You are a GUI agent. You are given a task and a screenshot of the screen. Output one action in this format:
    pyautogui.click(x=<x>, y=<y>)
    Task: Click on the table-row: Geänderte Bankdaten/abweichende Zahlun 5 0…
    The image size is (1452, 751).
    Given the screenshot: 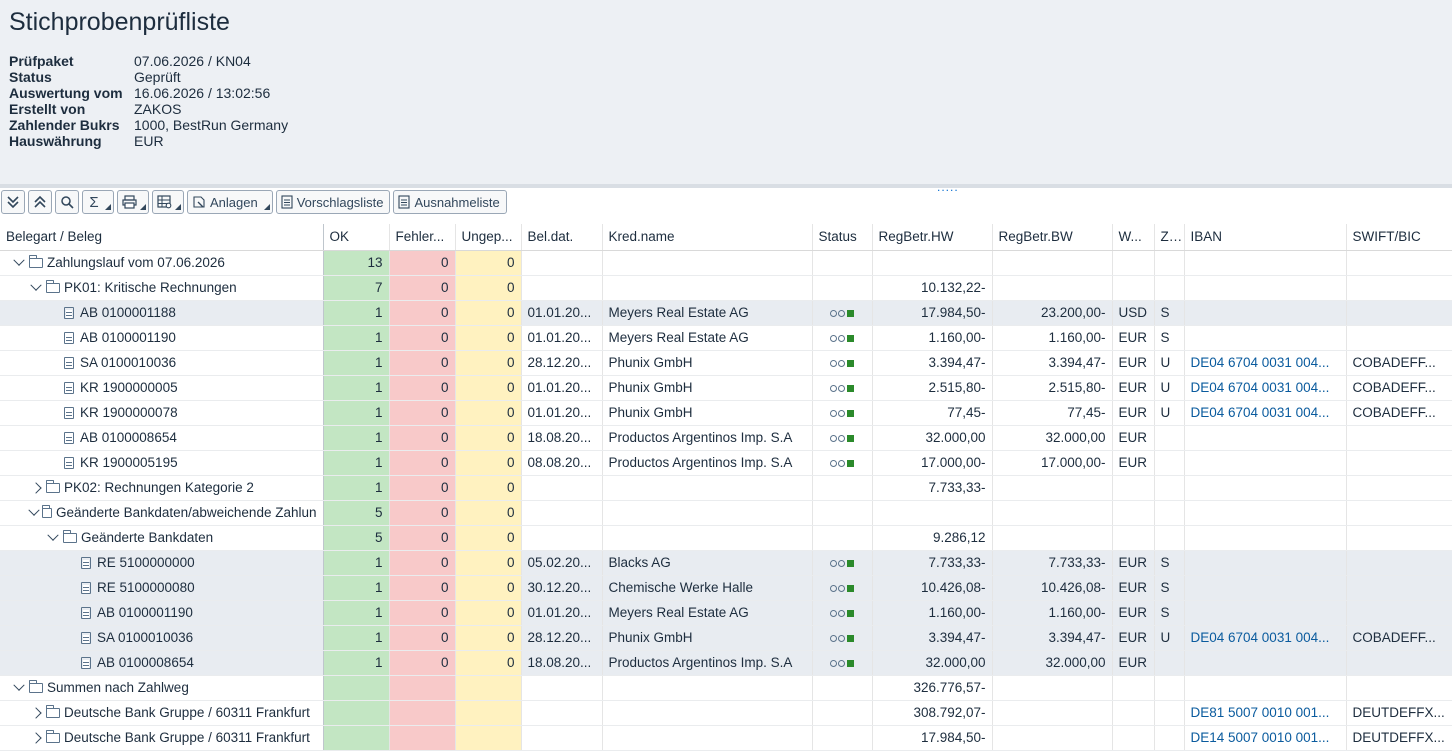 What is the action you would take?
    pyautogui.click(x=726, y=513)
    